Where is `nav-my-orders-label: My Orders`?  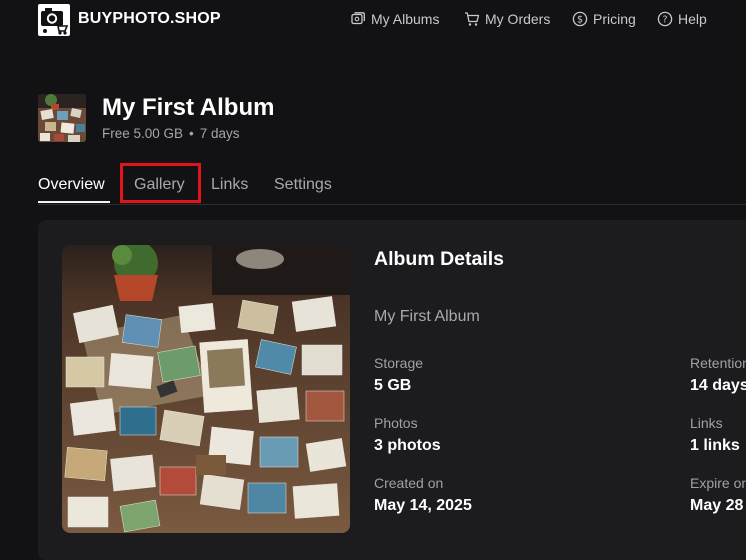
nav-my-orders-label: My Orders is located at coordinates (518, 19).